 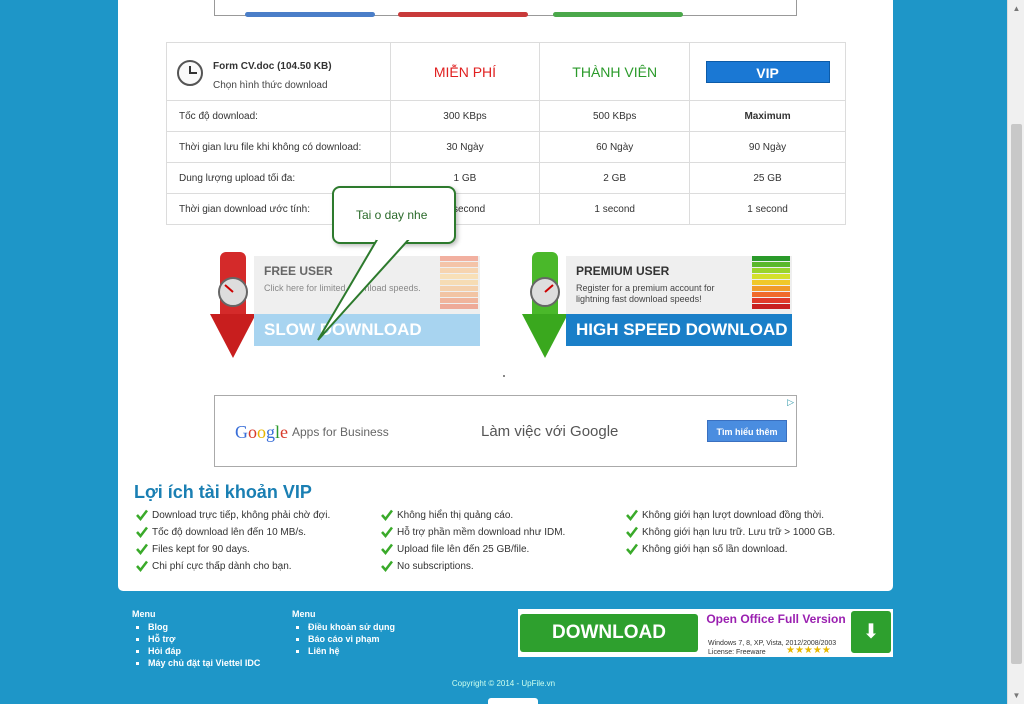 I want to click on download-tray-icon: ⬇, so click(x=871, y=632).